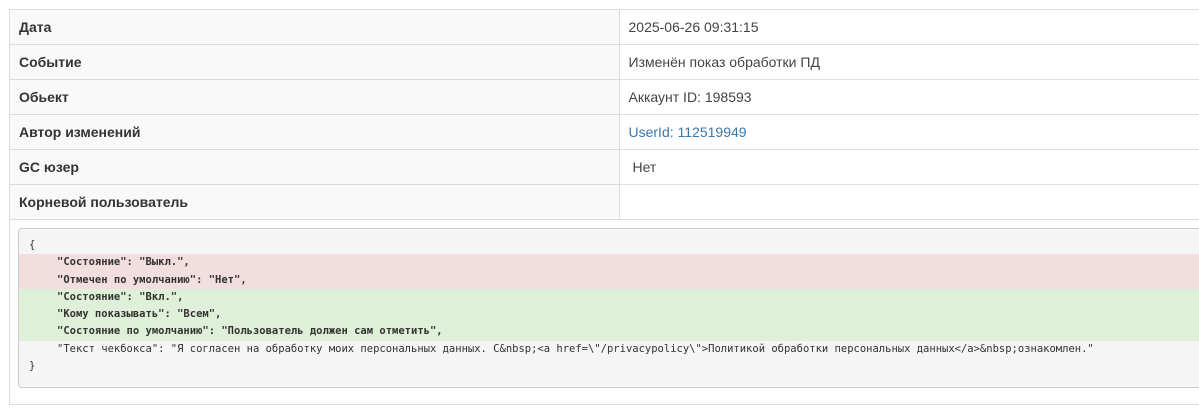 This screenshot has width=1199, height=411. What do you see at coordinates (609, 263) in the screenshot?
I see `diff-line-removed: "Состояние": "Выкл.",` at bounding box center [609, 263].